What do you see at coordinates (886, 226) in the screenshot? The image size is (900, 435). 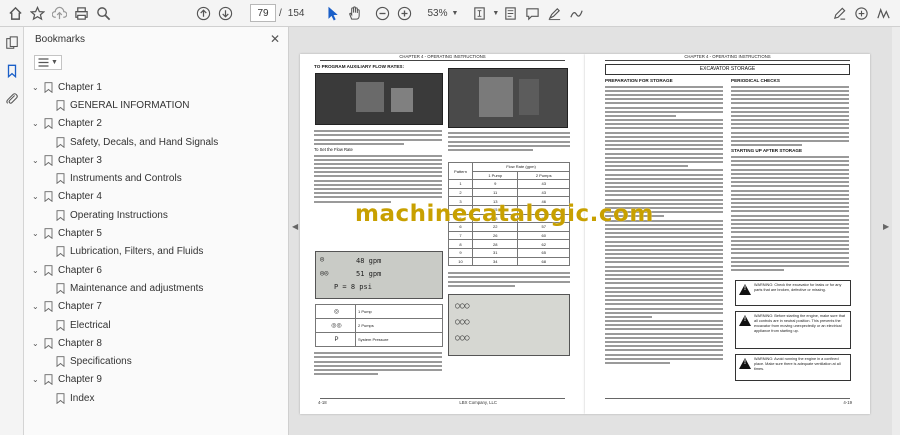 I see `next-spread-icon: ▶` at bounding box center [886, 226].